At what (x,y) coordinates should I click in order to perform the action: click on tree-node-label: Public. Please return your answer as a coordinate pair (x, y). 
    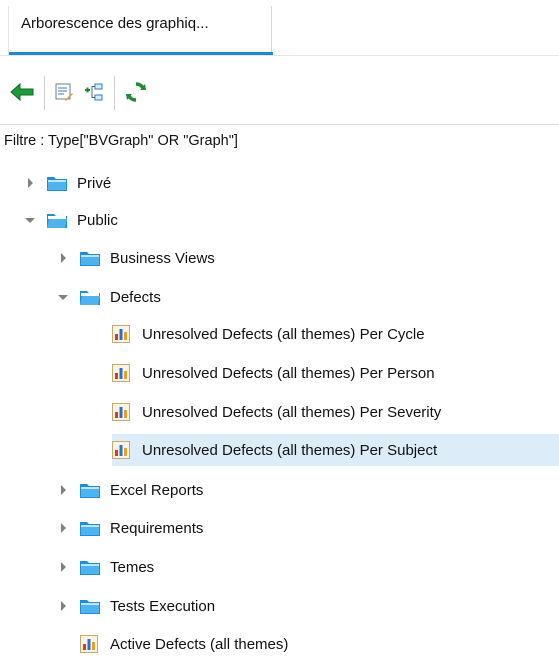
    Looking at the image, I should click on (97, 220).